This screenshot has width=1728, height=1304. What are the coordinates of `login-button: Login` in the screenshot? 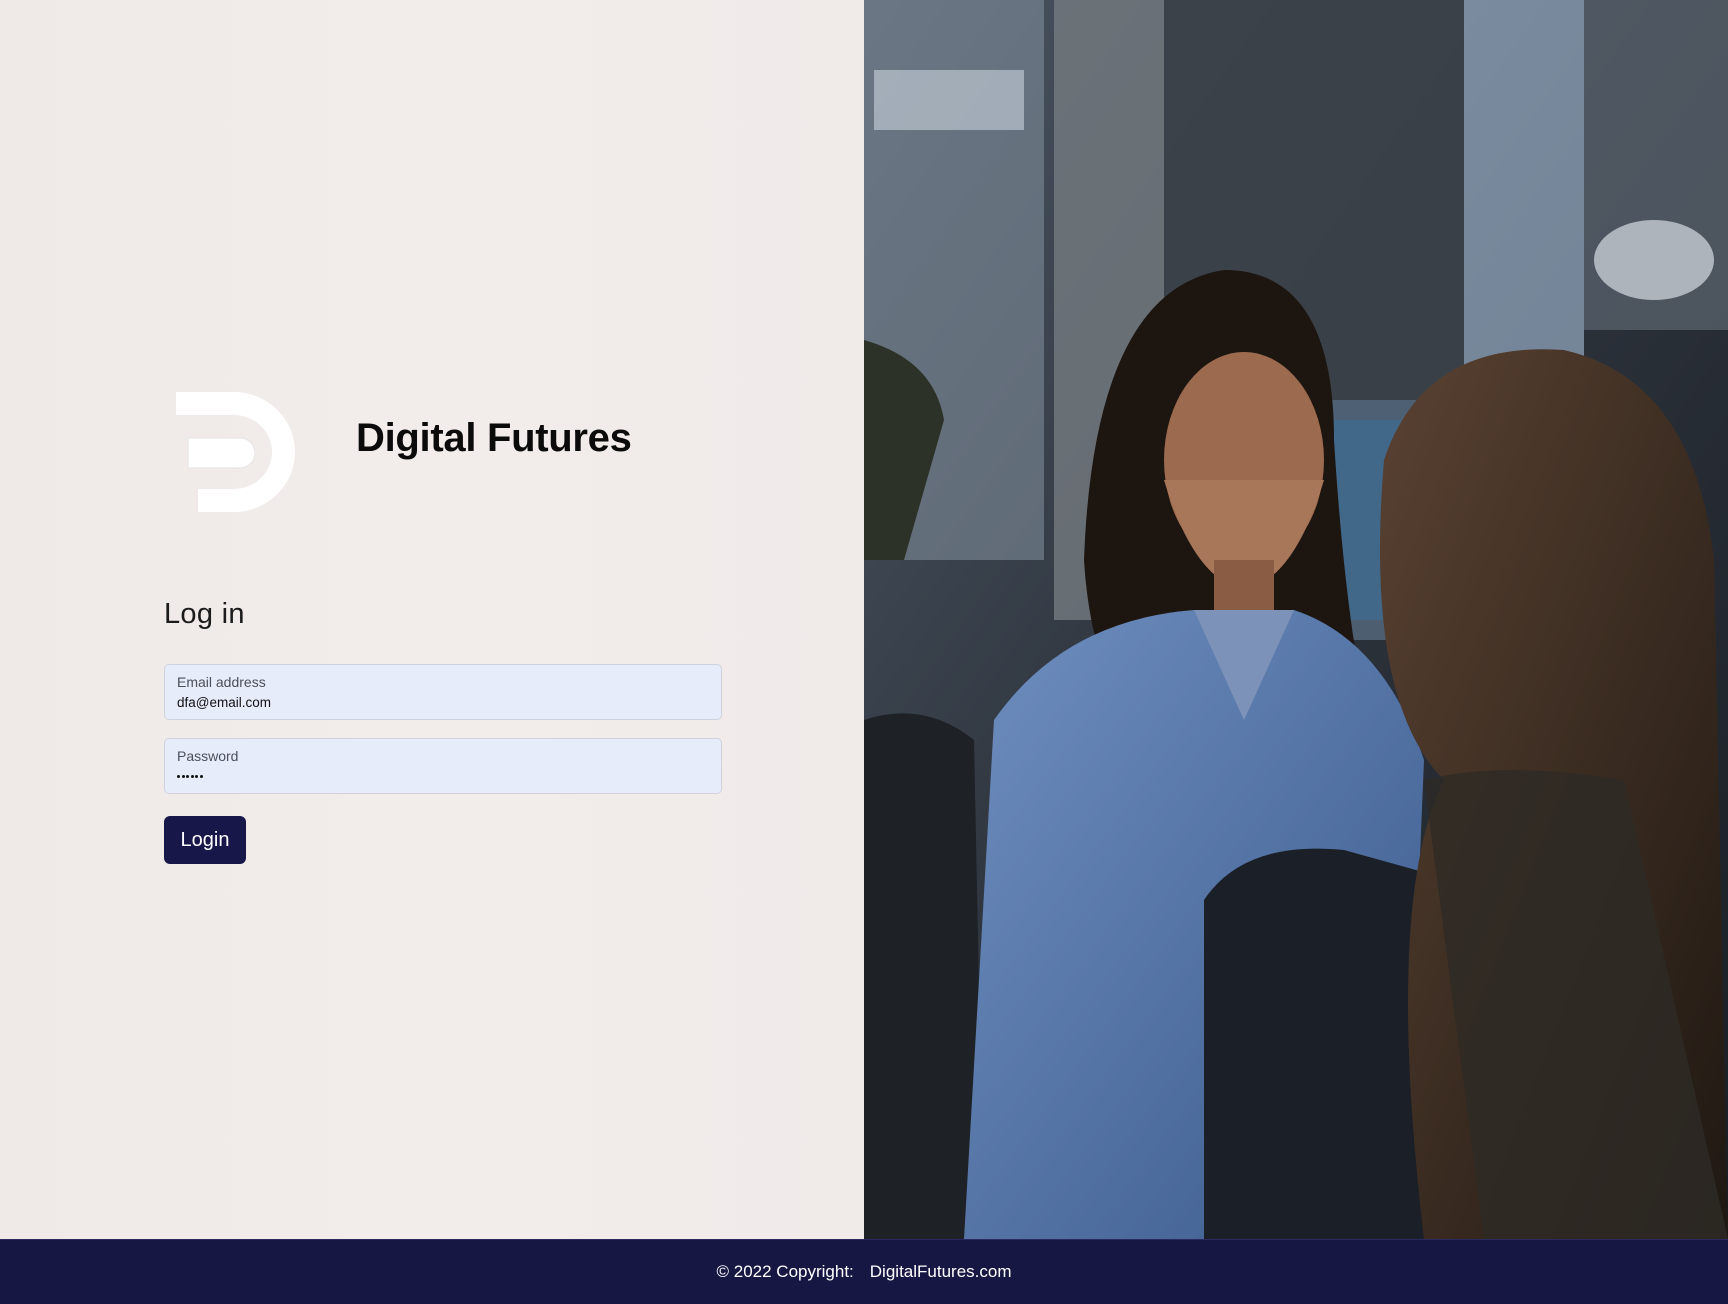 It's located at (205, 840).